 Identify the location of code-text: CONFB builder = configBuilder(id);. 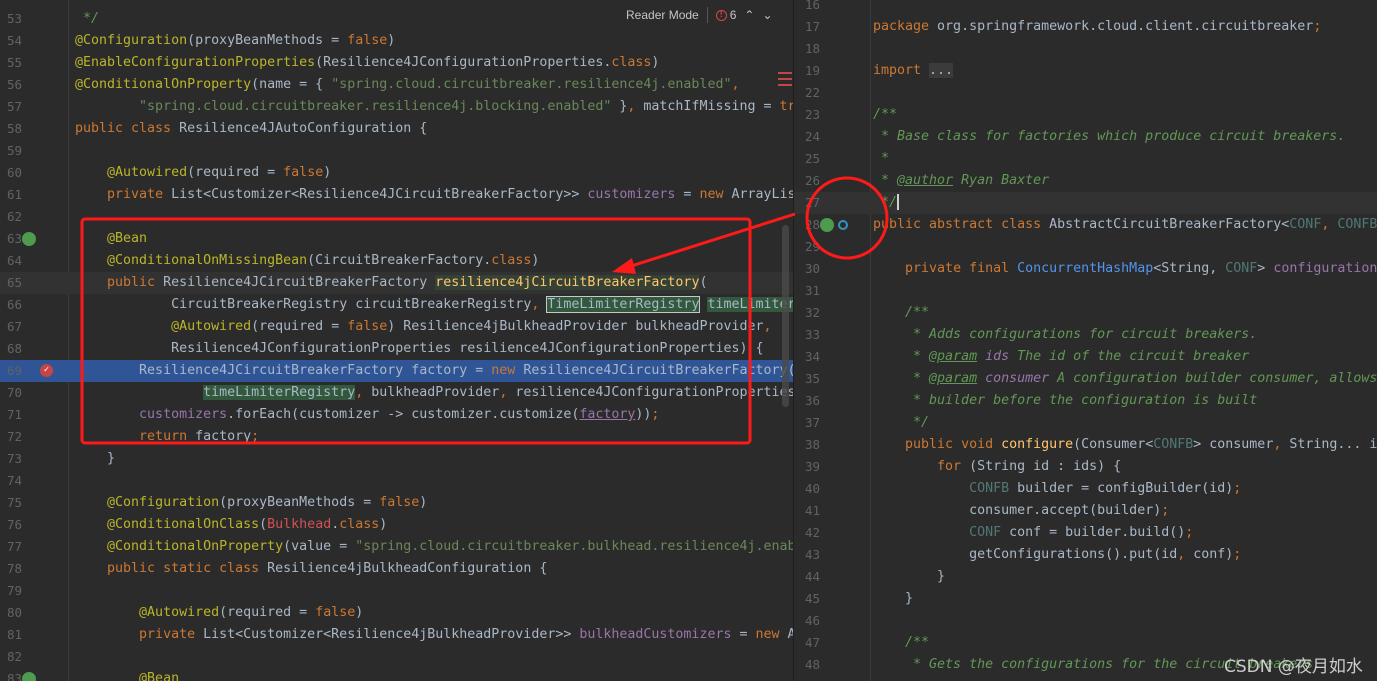
(1057, 489).